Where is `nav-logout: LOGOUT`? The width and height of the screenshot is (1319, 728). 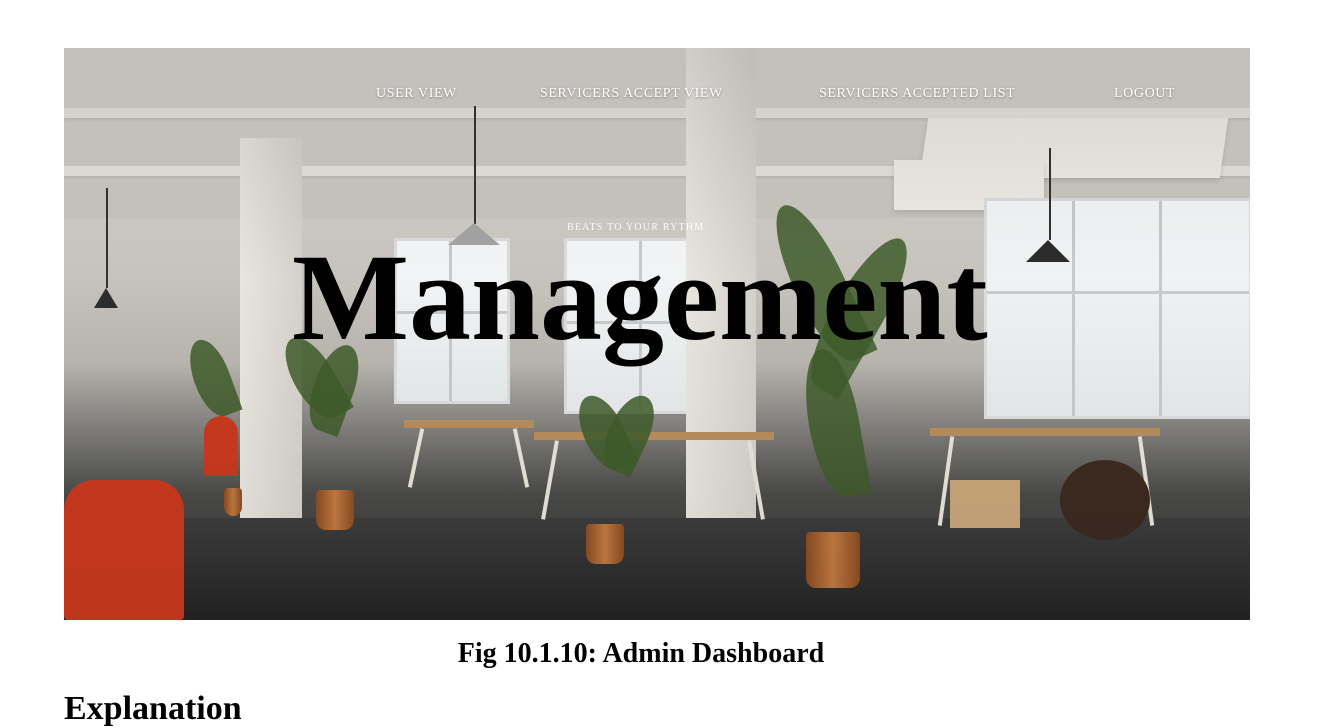
nav-logout: LOGOUT is located at coordinates (1144, 94).